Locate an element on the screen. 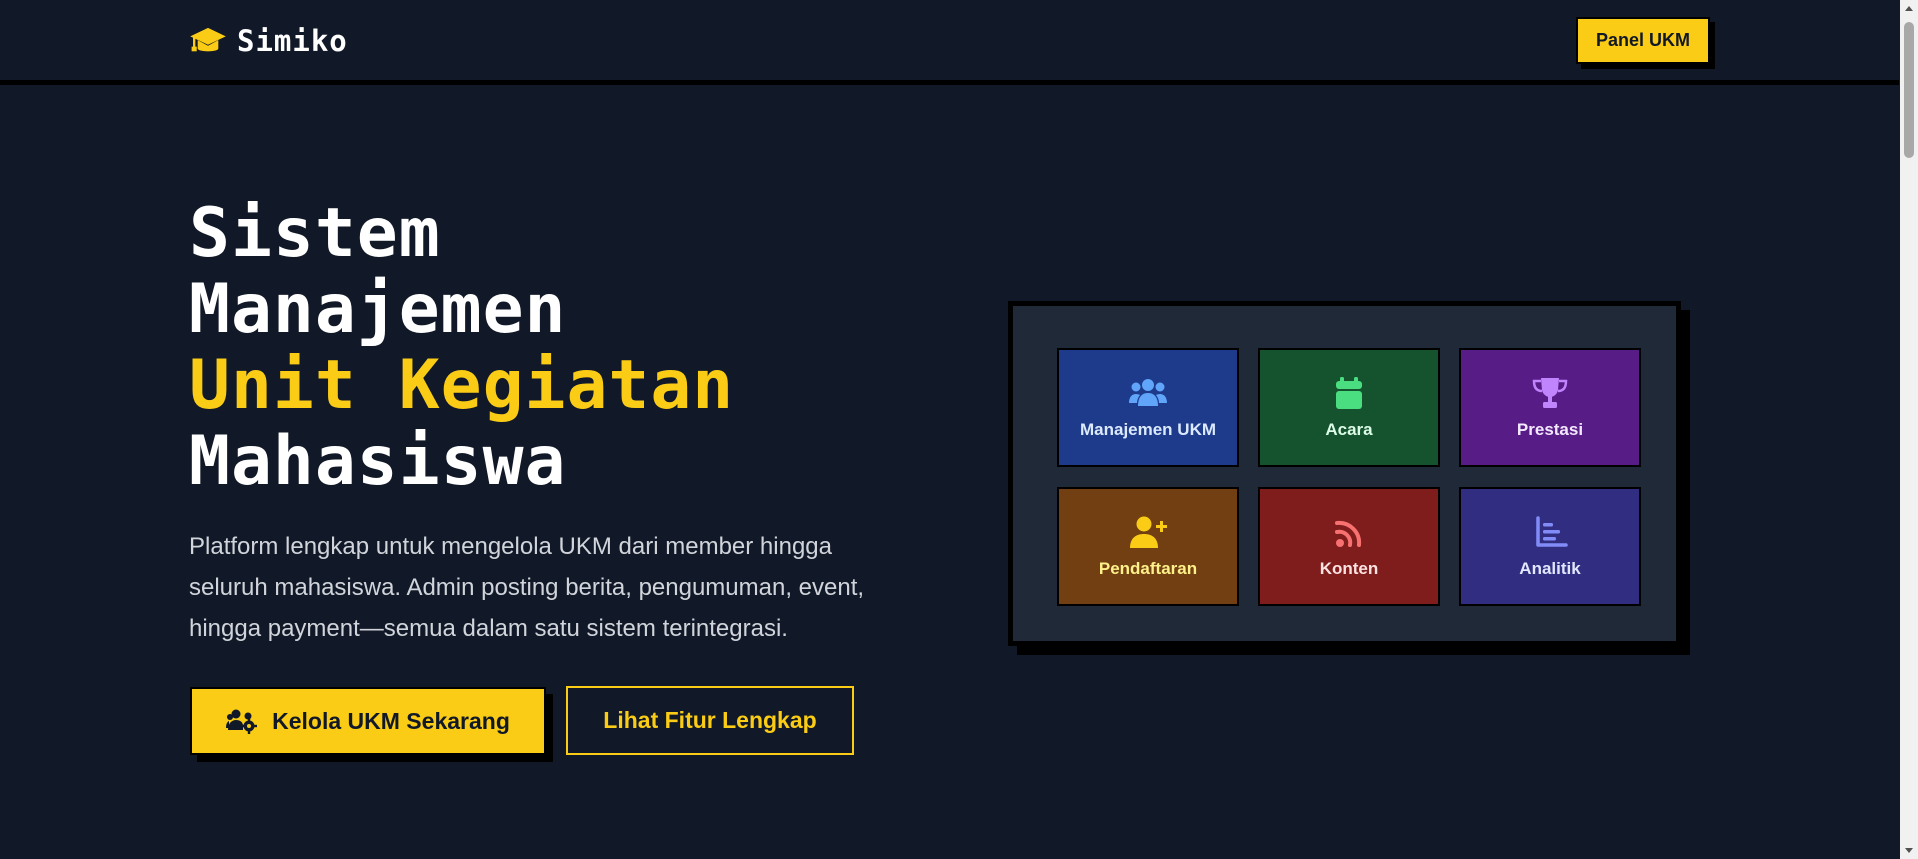  hero-title-line-3: Unit Kegiatan is located at coordinates (462, 385).